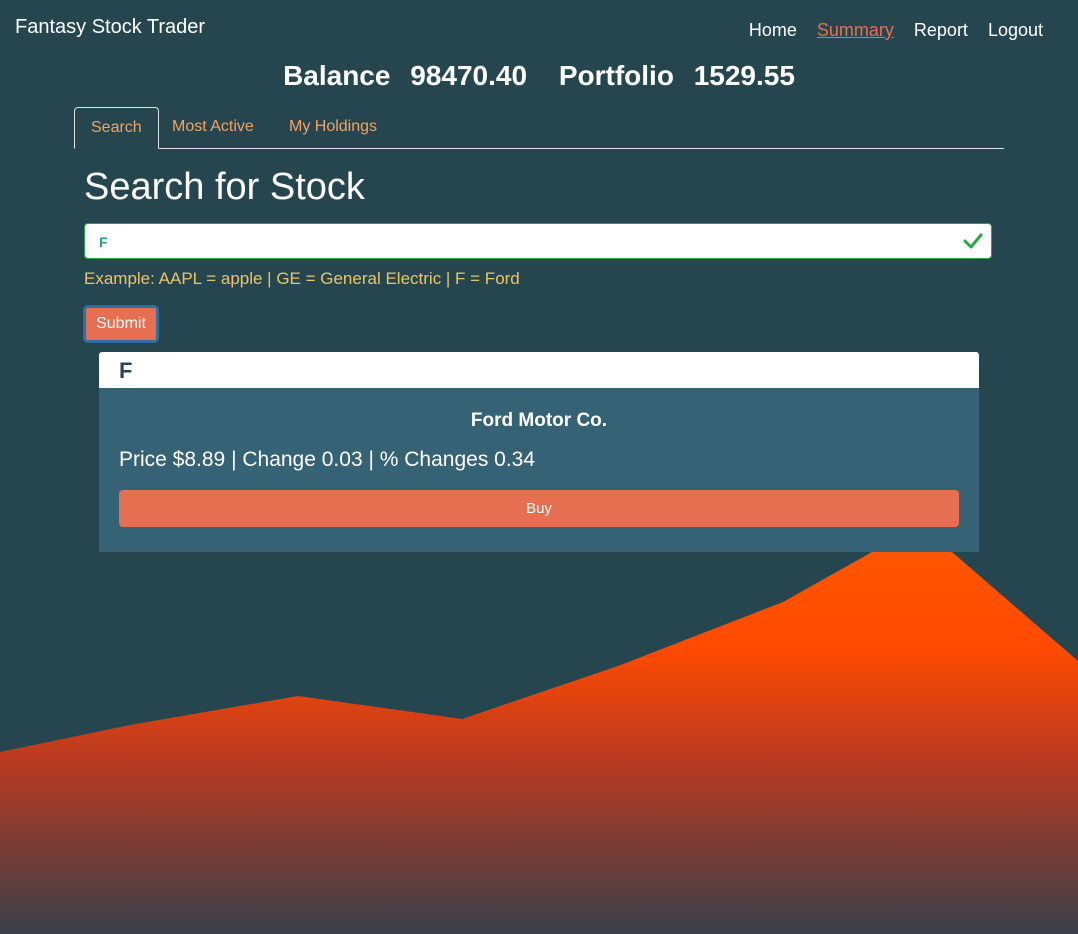 Image resolution: width=1078 pixels, height=934 pixels. Describe the element at coordinates (973, 241) in the screenshot. I see `check-icon` at that location.